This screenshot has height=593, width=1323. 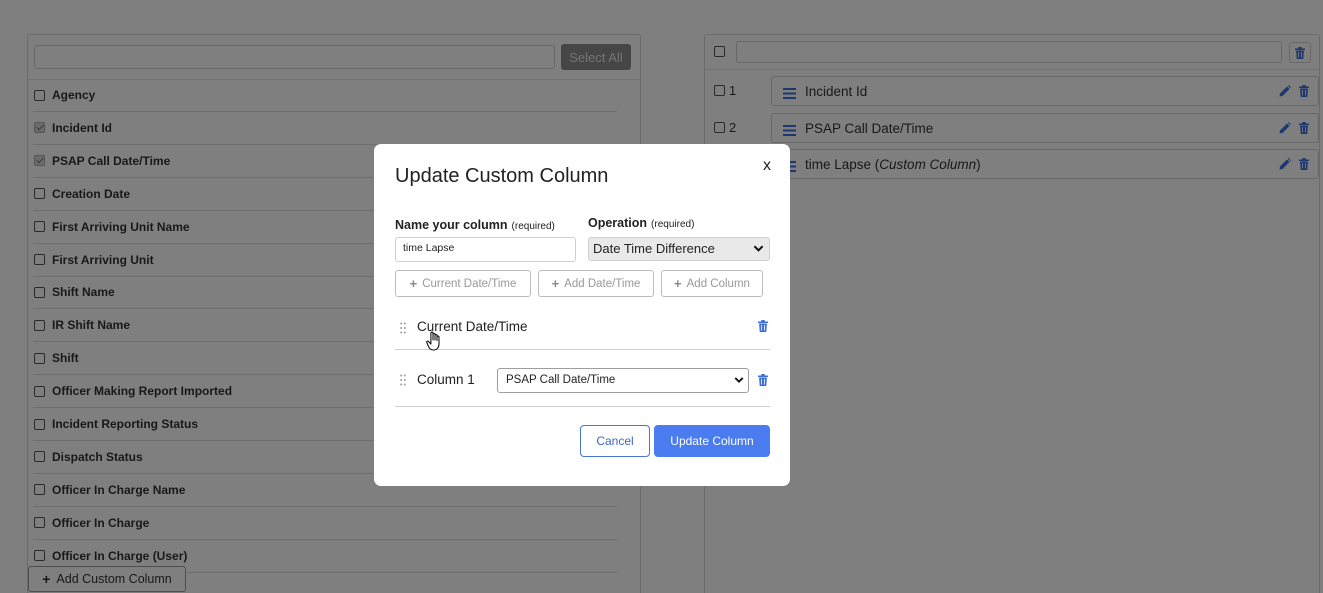 What do you see at coordinates (618, 223) in the screenshot?
I see `operation-label-text: Operation` at bounding box center [618, 223].